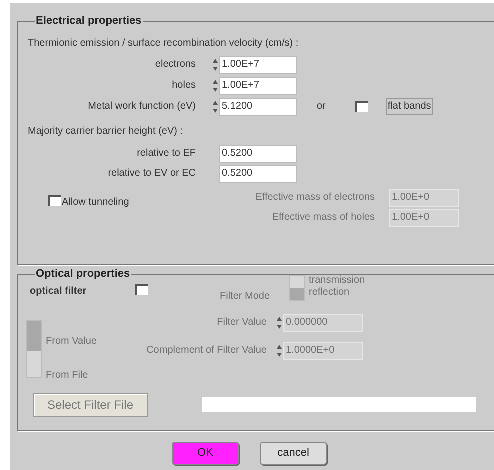  What do you see at coordinates (106, 131) in the screenshot?
I see `section-heading: Majority carrier barrier height (eV) :` at bounding box center [106, 131].